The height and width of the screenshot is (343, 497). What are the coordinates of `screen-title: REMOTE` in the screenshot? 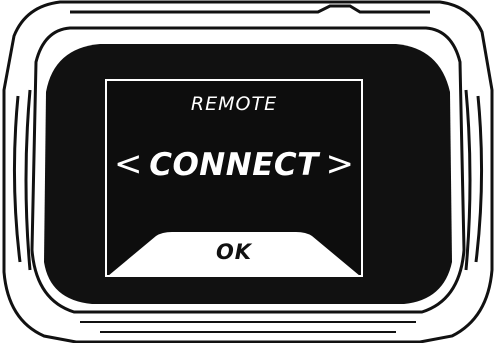 It's located at (234, 104).